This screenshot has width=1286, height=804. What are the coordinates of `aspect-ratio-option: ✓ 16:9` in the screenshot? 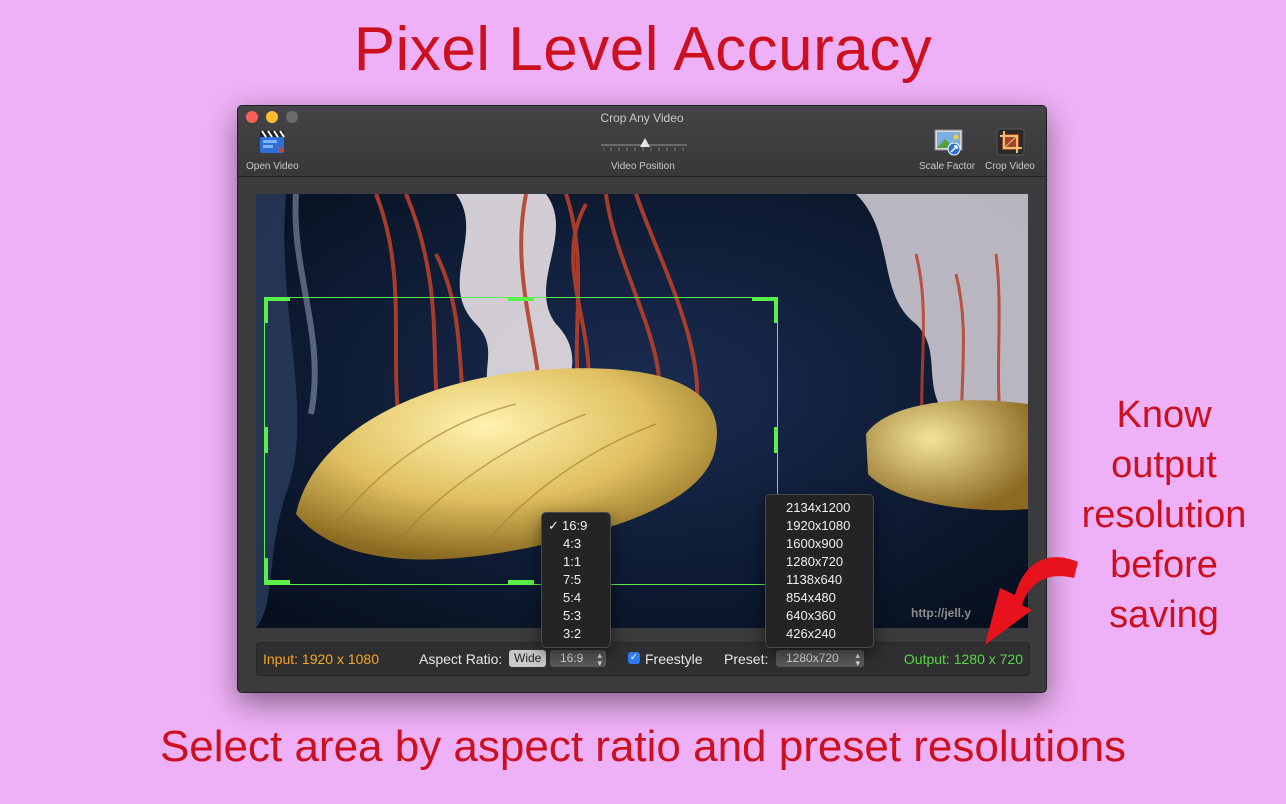 It's located at (576, 526).